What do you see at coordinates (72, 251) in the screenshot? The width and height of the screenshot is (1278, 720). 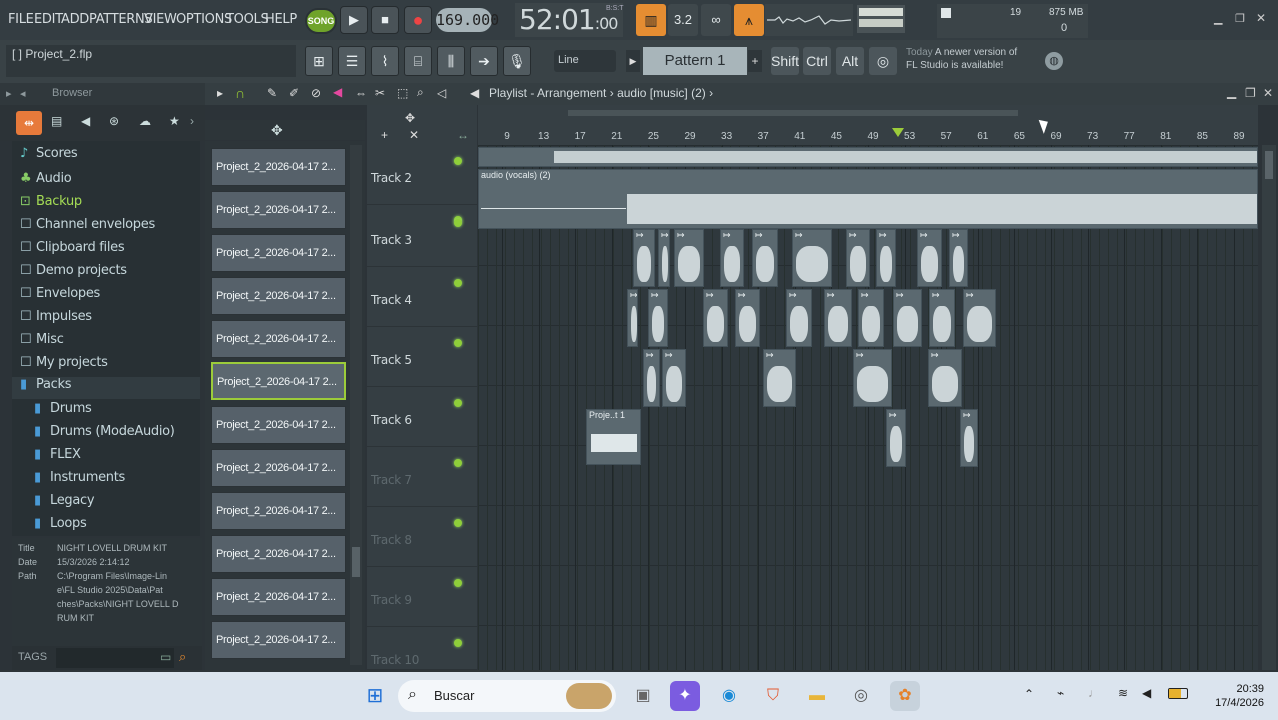 I see `browser-item-clipboard-files: ☐ Clipboard files` at bounding box center [72, 251].